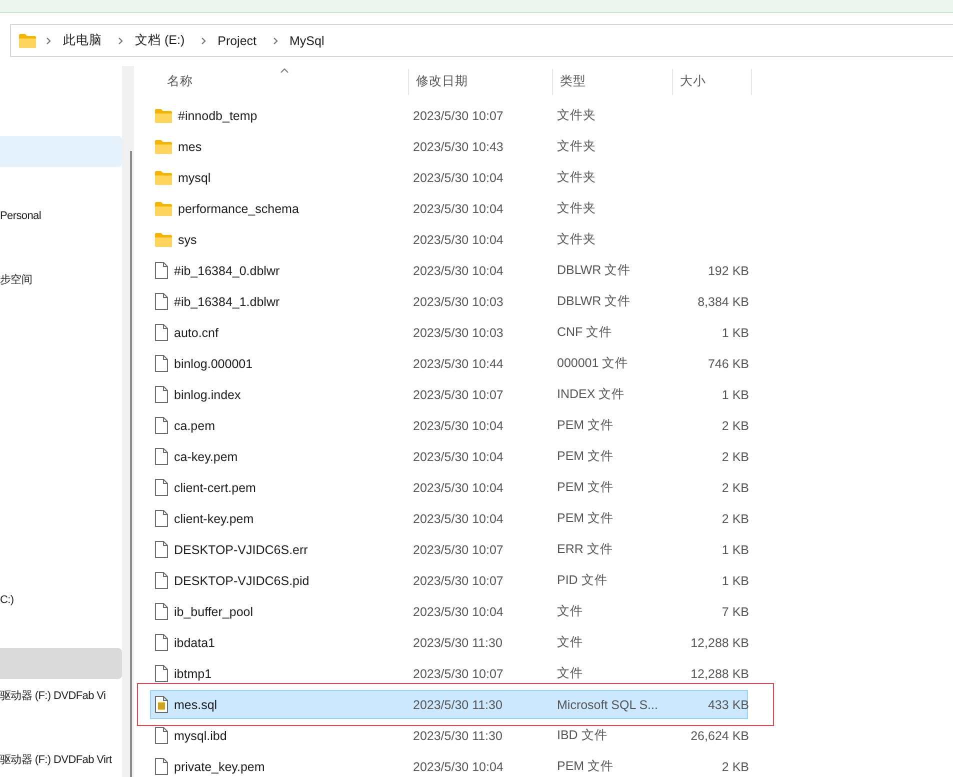 This screenshot has height=777, width=953. Describe the element at coordinates (735, 611) in the screenshot. I see `file-size: 7 KB` at that location.